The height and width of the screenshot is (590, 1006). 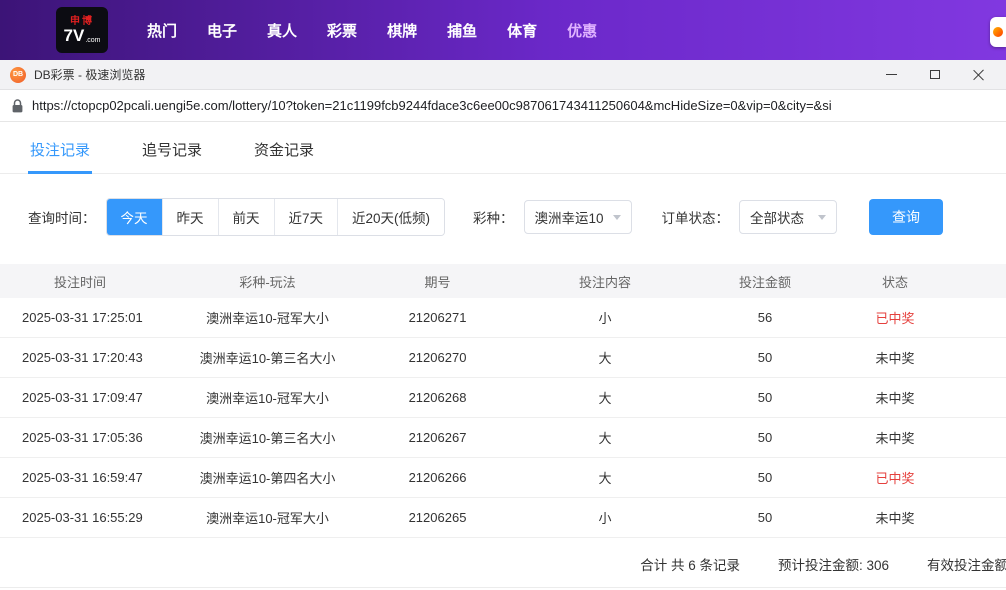 I want to click on table-header: 投注时间 彩种-玩法 期号 投注内容 投注金额 状态, so click(x=503, y=281).